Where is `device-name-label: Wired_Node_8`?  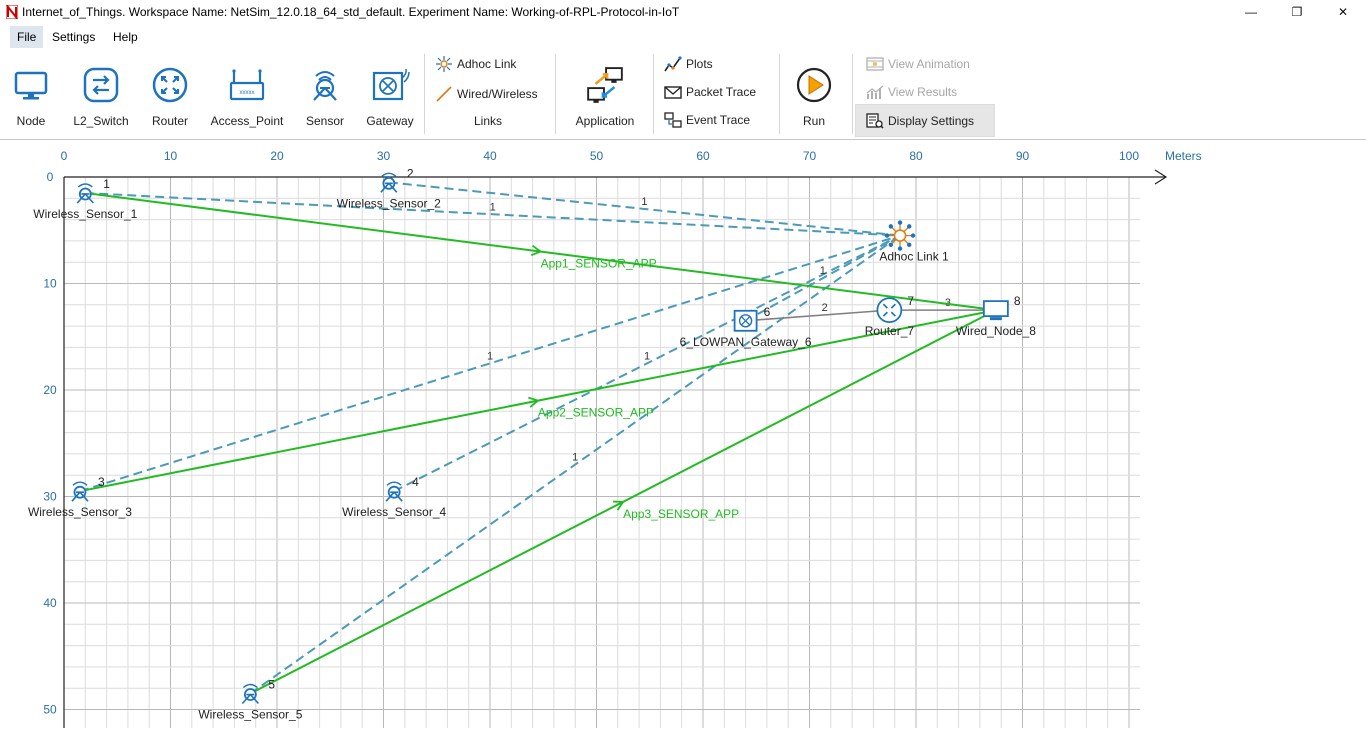 device-name-label: Wired_Node_8 is located at coordinates (996, 331).